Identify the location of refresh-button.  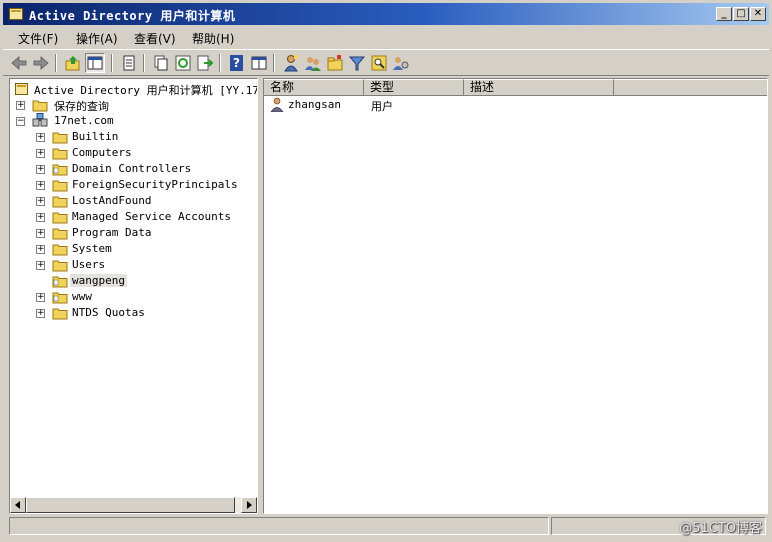
(183, 63).